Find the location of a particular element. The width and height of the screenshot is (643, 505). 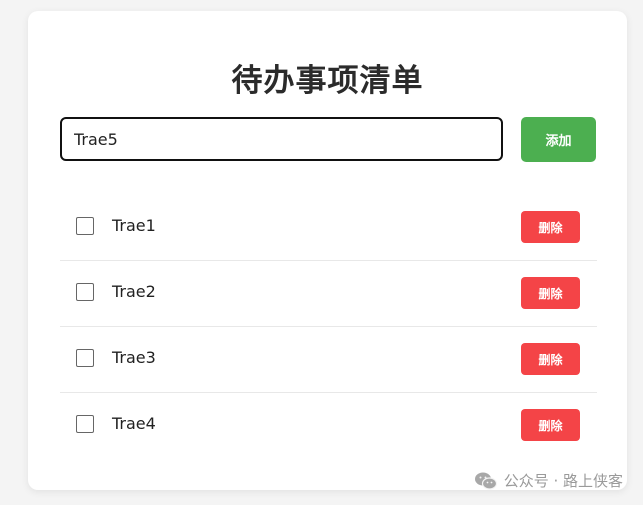

todo-text: Trae4 is located at coordinates (134, 423).